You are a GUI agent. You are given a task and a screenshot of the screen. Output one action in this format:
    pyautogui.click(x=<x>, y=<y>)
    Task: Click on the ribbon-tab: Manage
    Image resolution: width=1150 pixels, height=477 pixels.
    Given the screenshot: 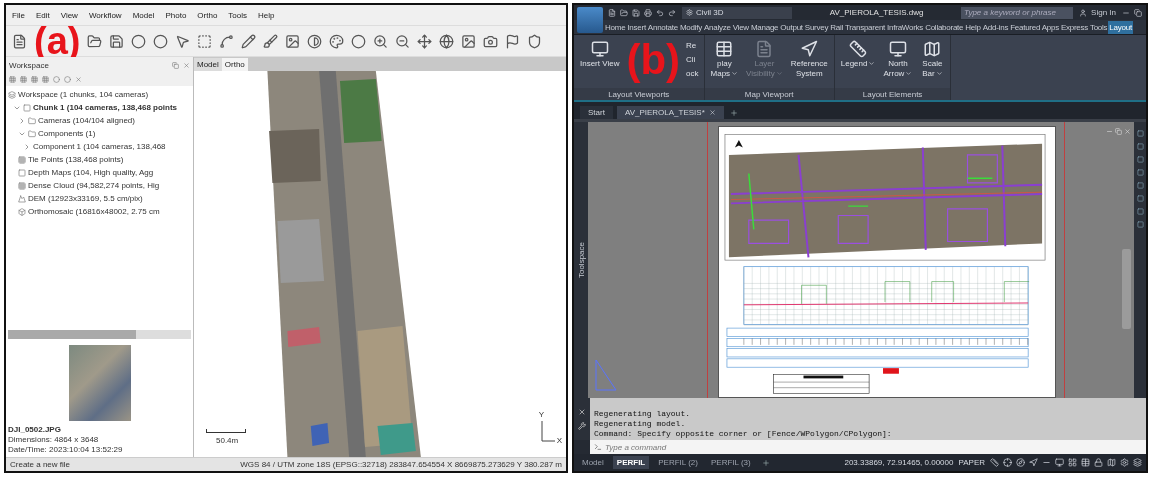 What is the action you would take?
    pyautogui.click(x=764, y=27)
    